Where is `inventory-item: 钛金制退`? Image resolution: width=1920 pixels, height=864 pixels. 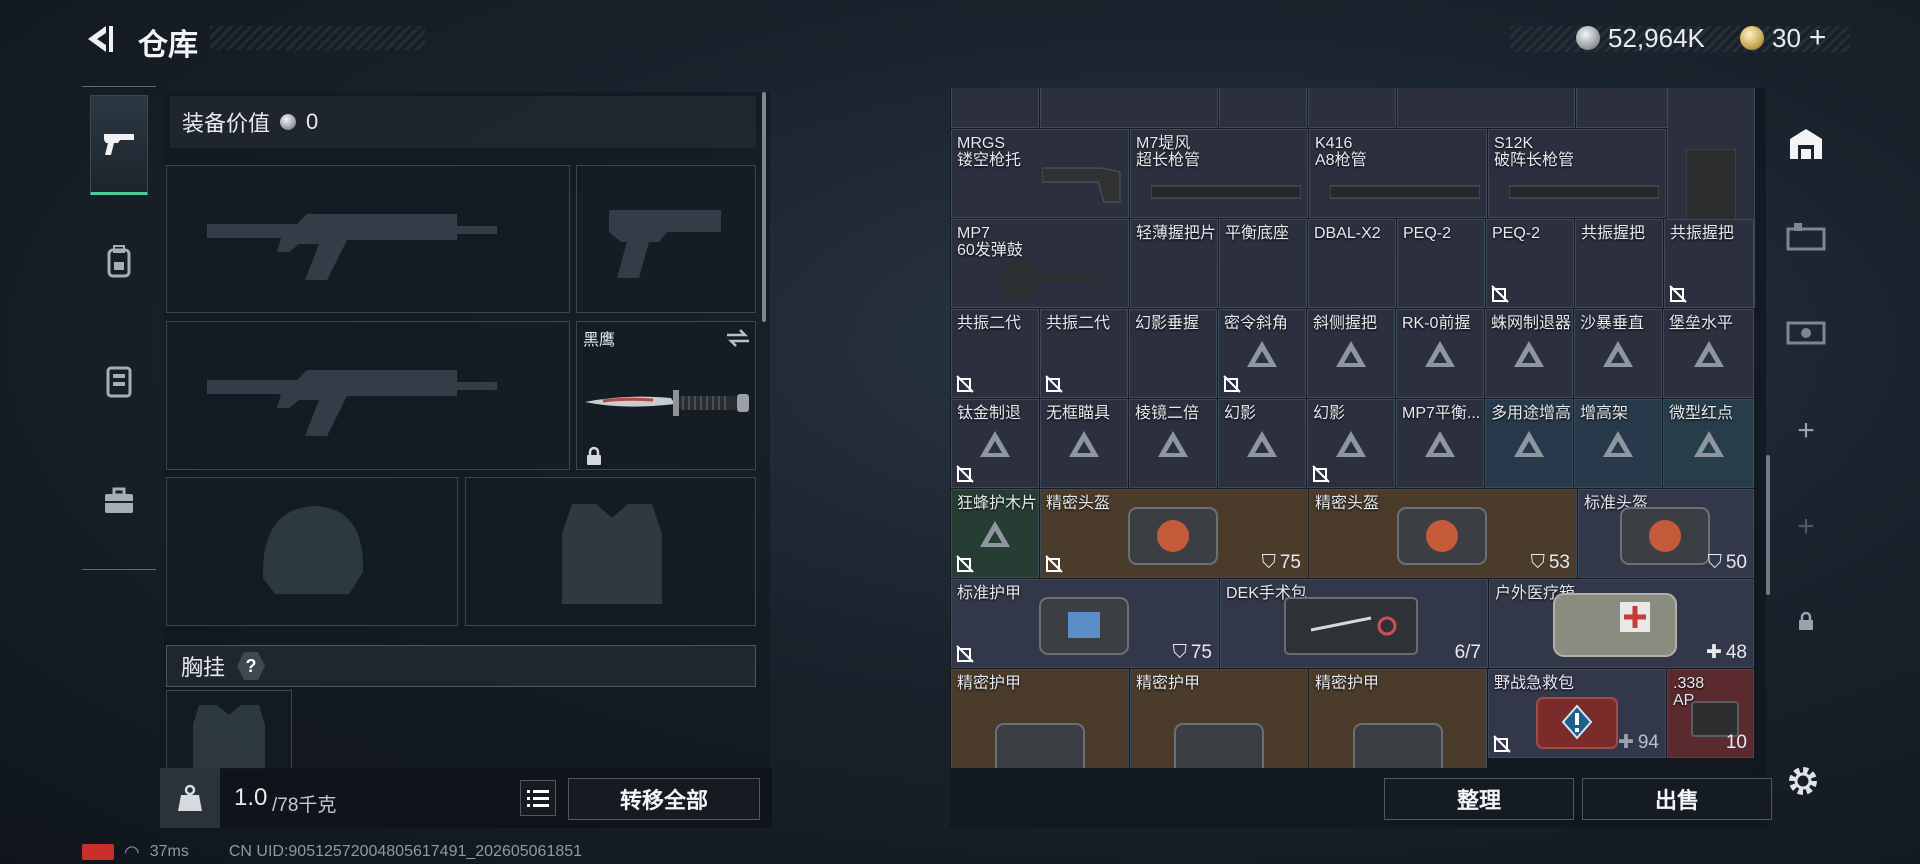
inventory-item: 钛金制退 is located at coordinates (995, 443).